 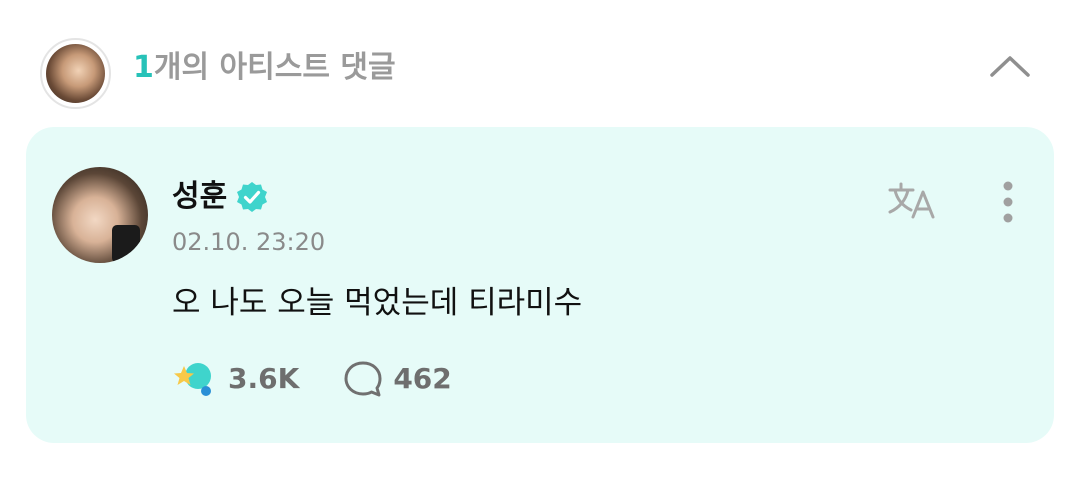 I want to click on translate-button, so click(x=914, y=200).